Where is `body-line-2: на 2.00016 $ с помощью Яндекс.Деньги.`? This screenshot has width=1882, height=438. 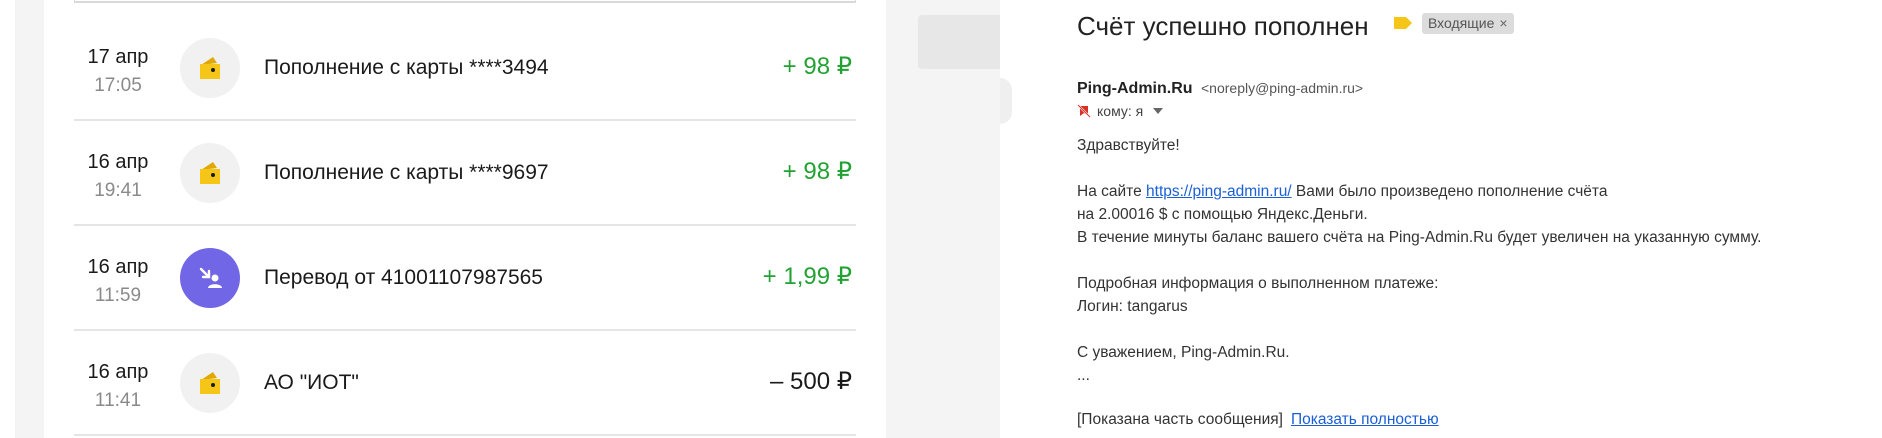
body-line-2: на 2.00016 $ с помощью Яндекс.Деньги. is located at coordinates (1222, 214).